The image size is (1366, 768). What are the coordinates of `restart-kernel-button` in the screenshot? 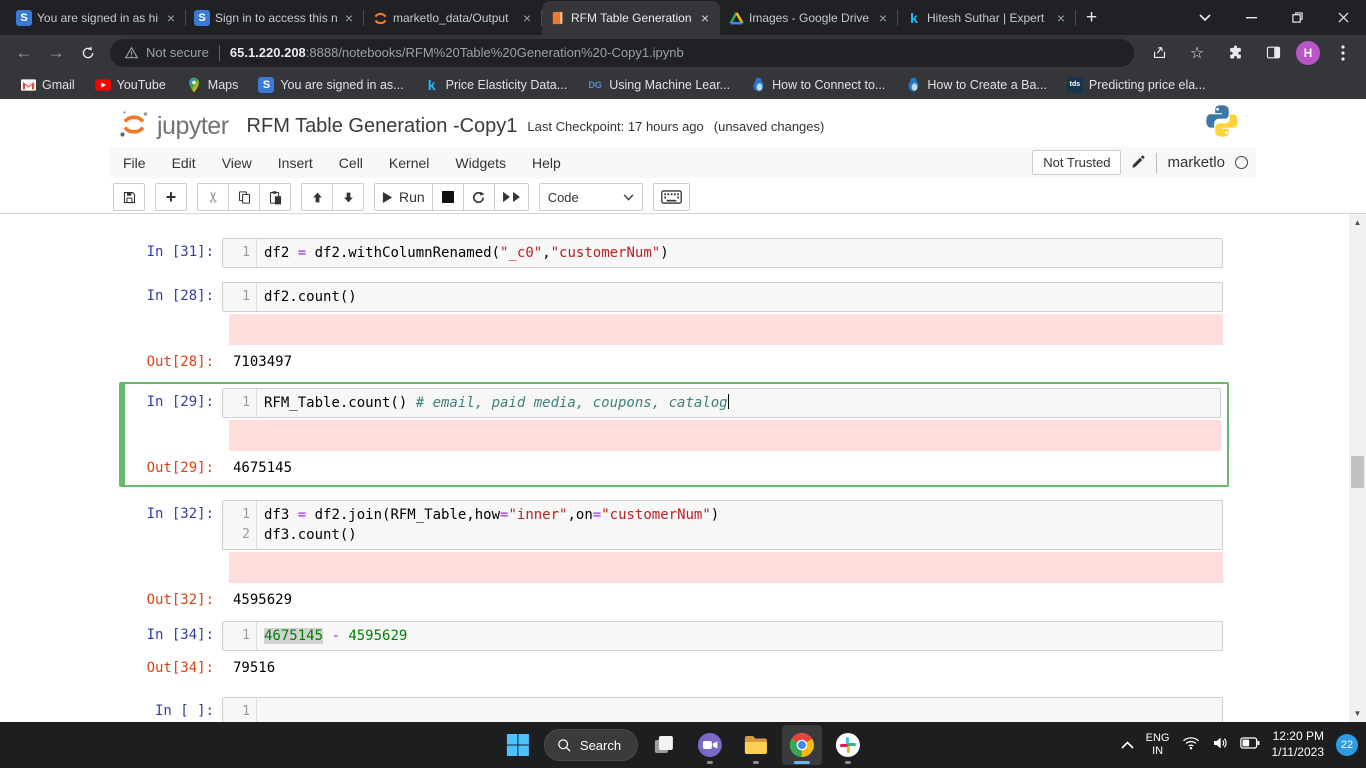 It's located at (478, 197).